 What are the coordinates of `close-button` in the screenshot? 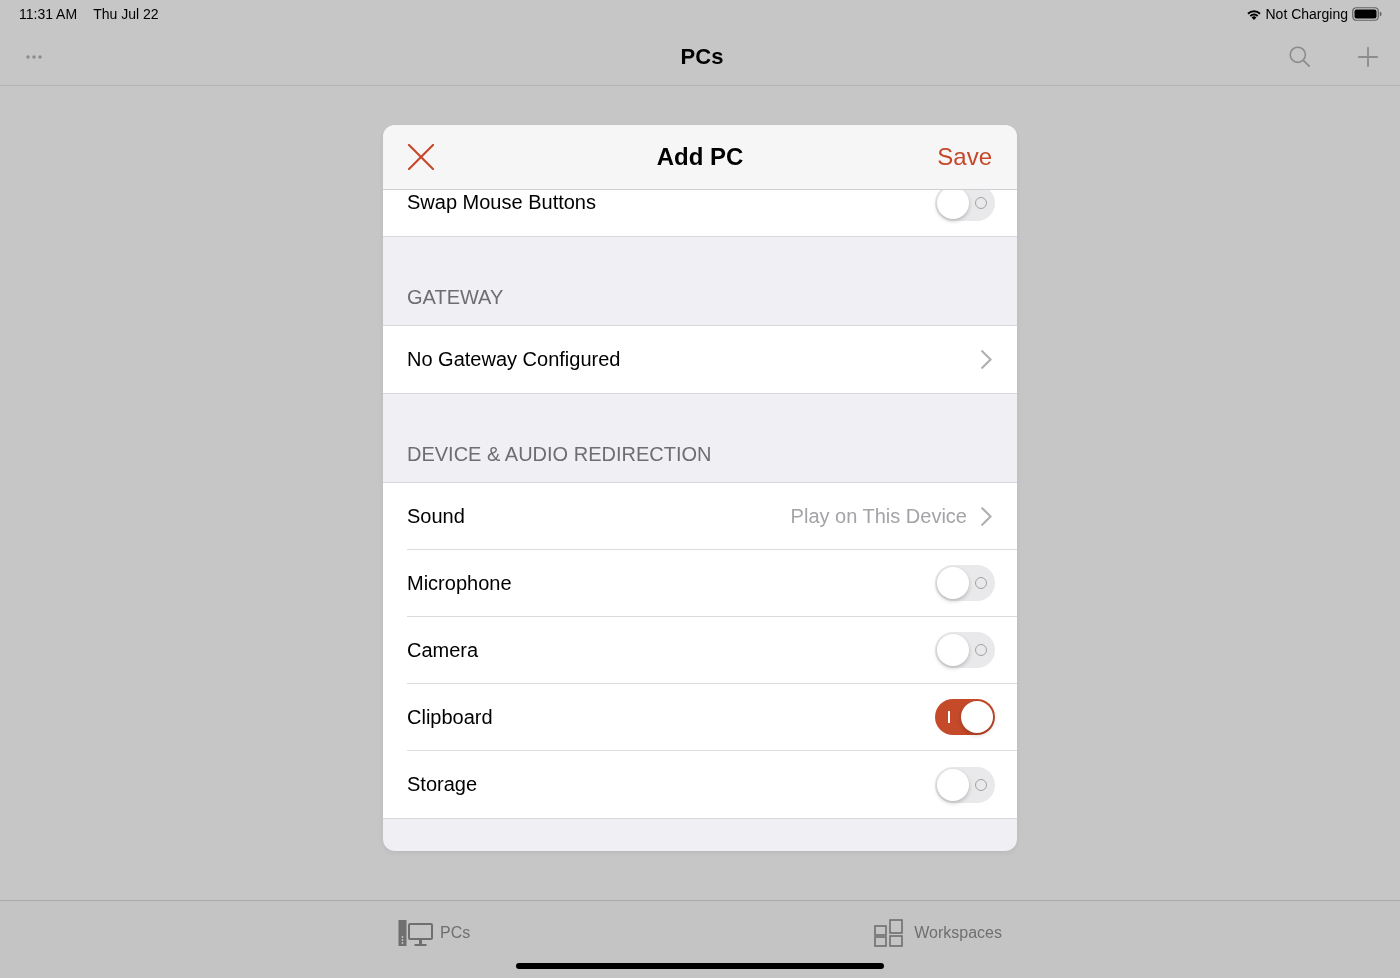 It's located at (421, 157).